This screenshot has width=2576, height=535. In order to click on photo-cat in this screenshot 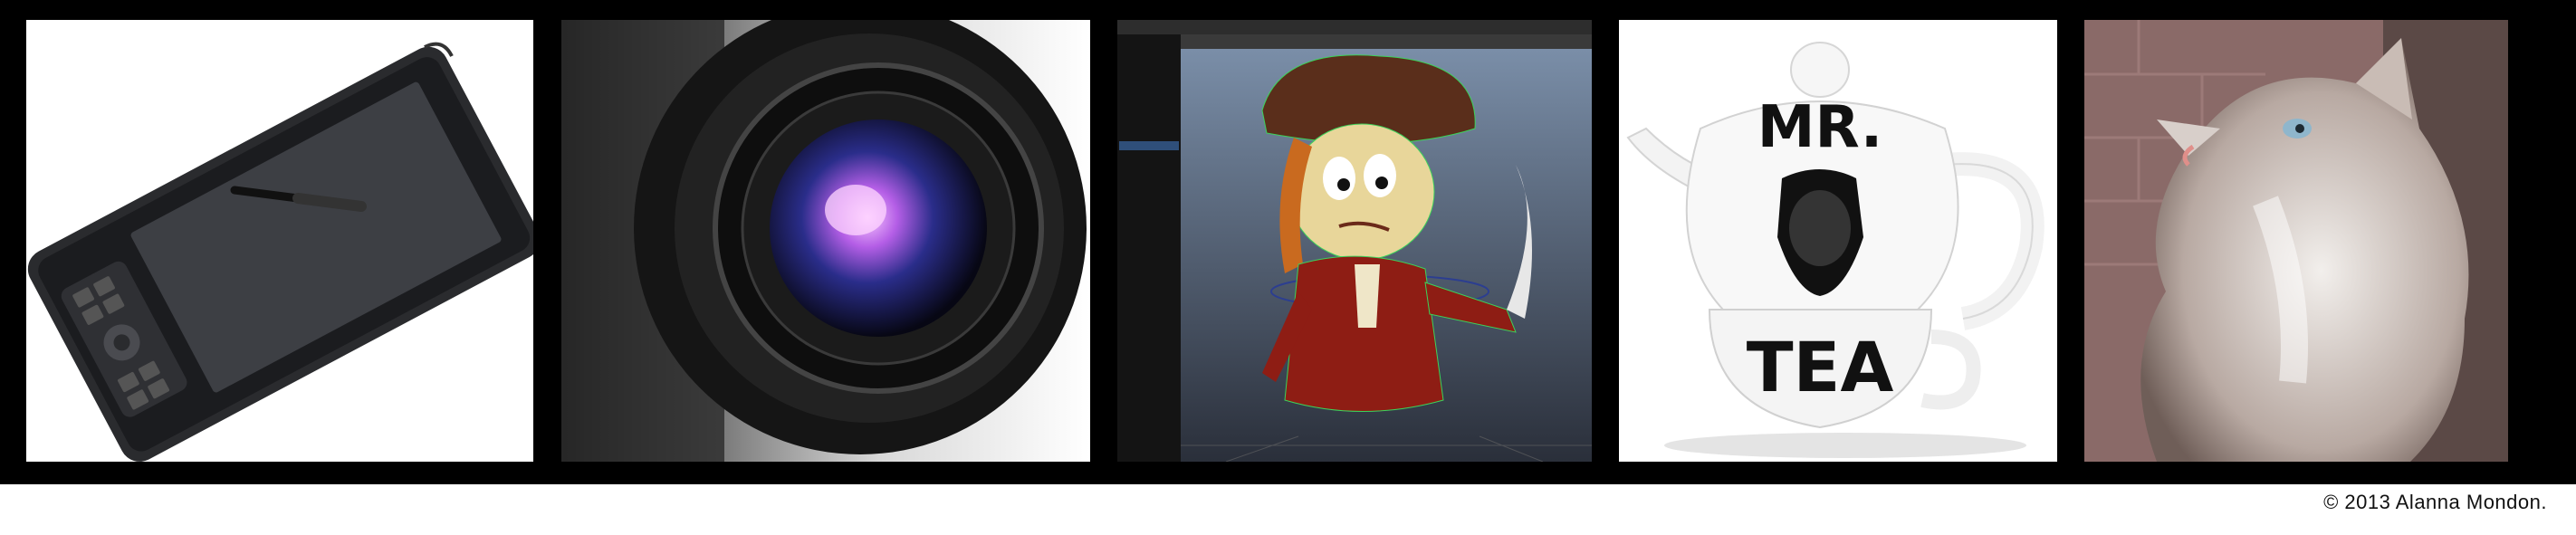, I will do `click(2296, 241)`.